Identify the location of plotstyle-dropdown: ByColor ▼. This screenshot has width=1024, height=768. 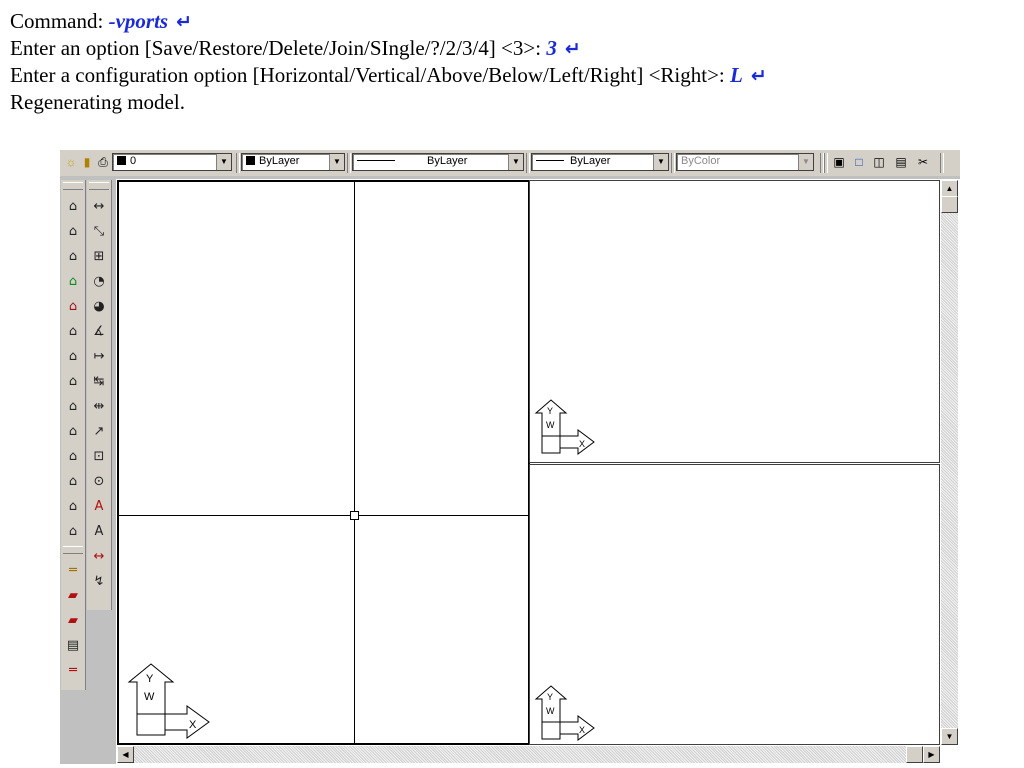
(745, 162).